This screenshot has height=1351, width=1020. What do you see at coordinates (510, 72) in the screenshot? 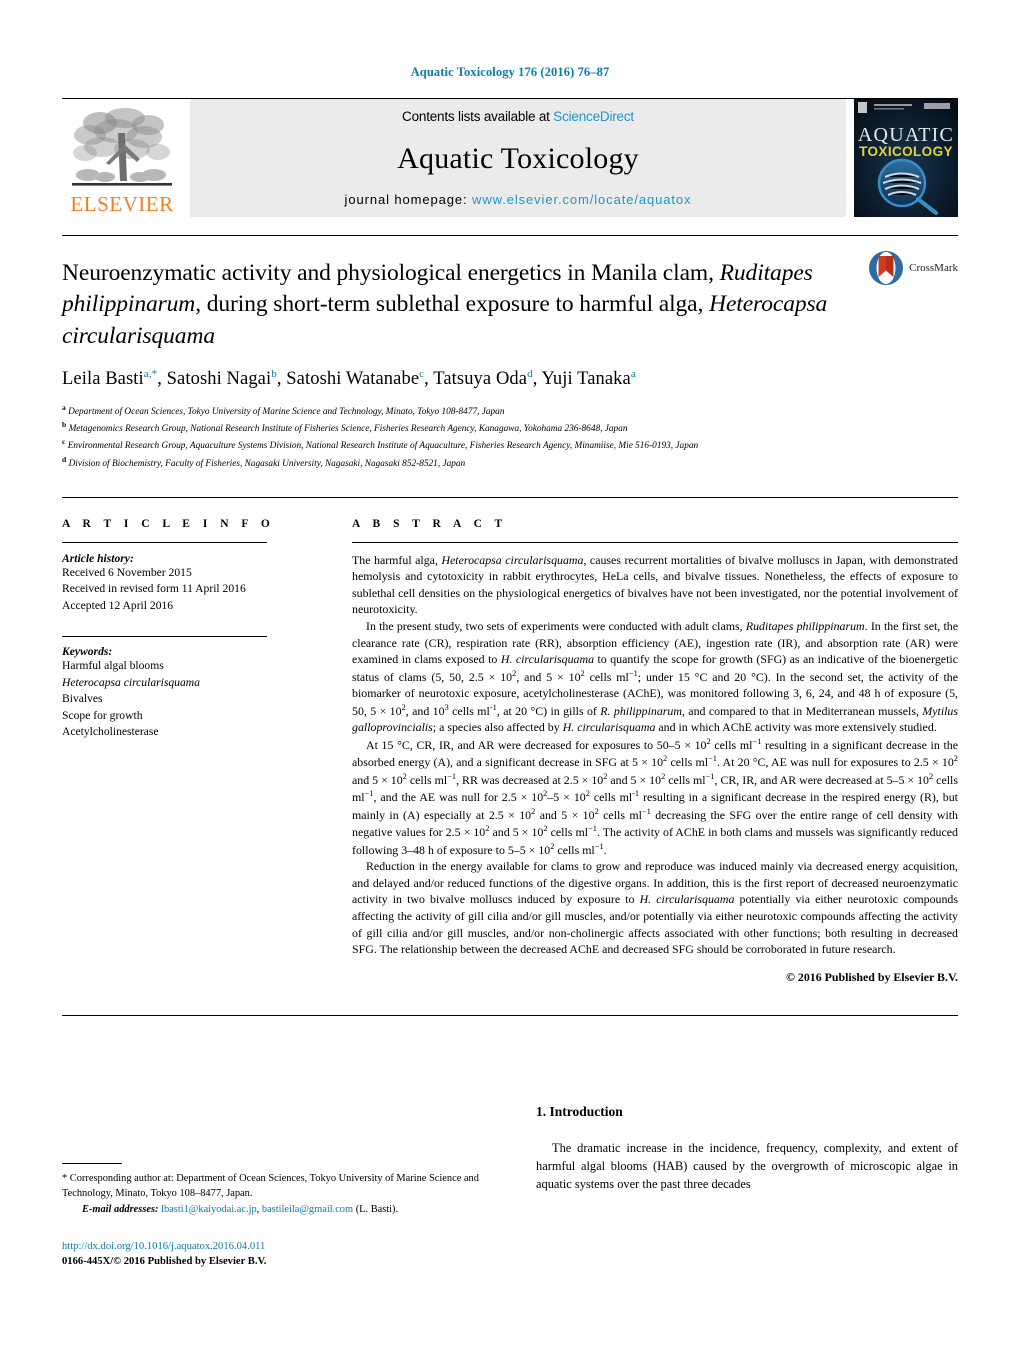
I see `running-head: Aquatic Toxicology 176 (2016) 76–87` at bounding box center [510, 72].